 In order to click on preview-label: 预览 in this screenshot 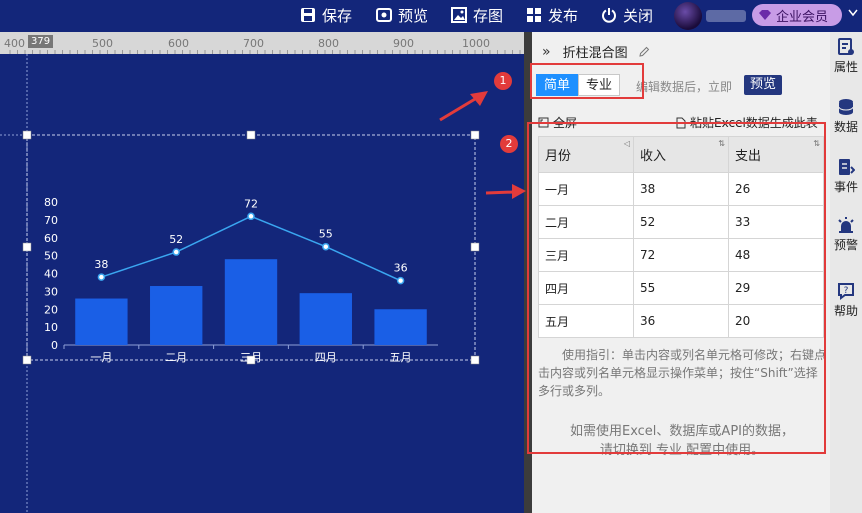, I will do `click(413, 15)`.